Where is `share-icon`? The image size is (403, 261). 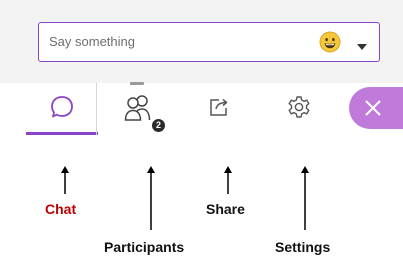
share-icon is located at coordinates (219, 109).